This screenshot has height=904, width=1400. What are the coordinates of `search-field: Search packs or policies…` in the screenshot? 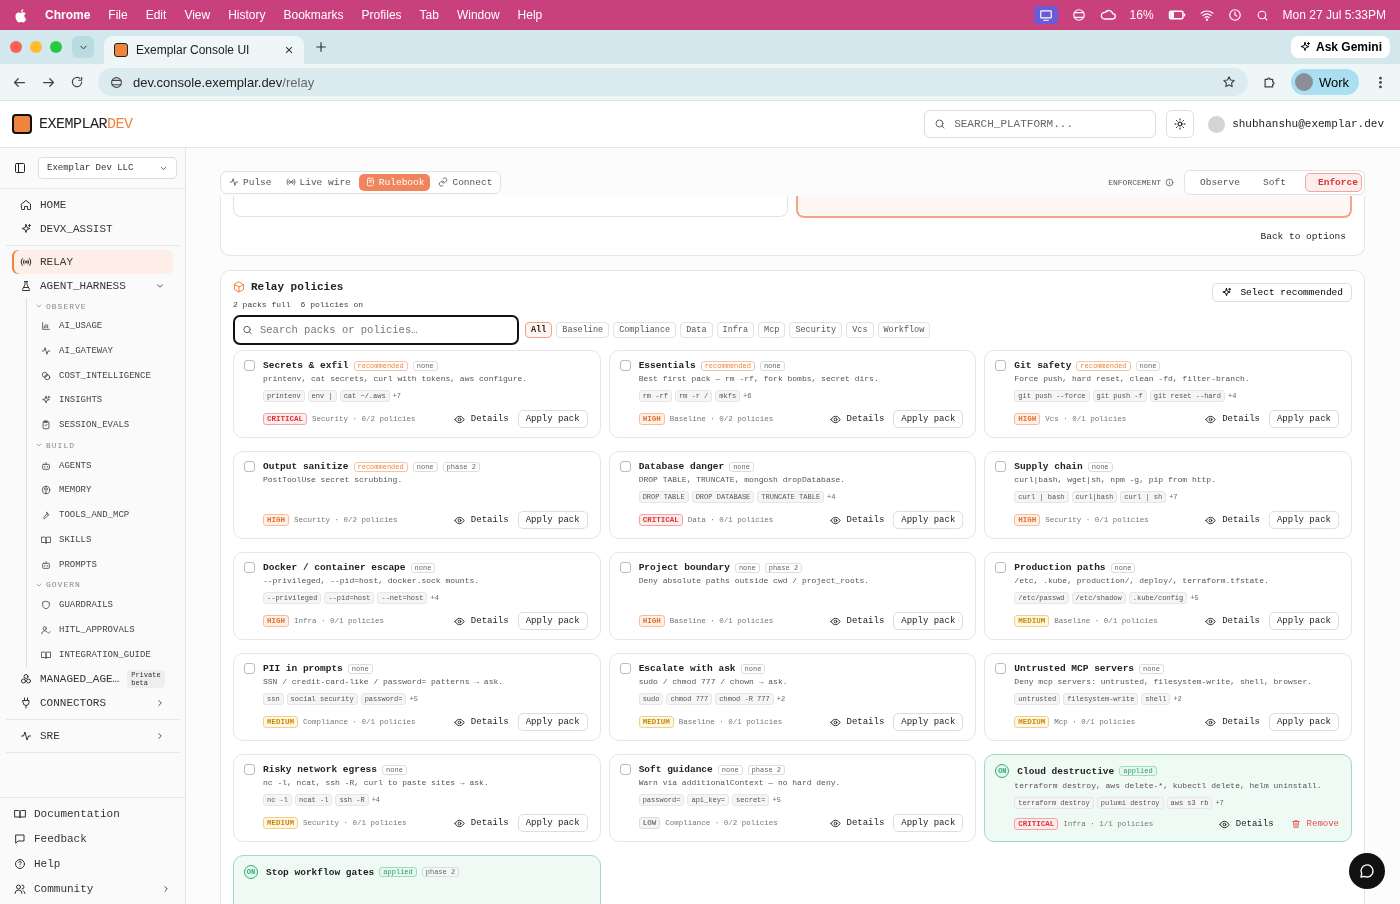 It's located at (376, 330).